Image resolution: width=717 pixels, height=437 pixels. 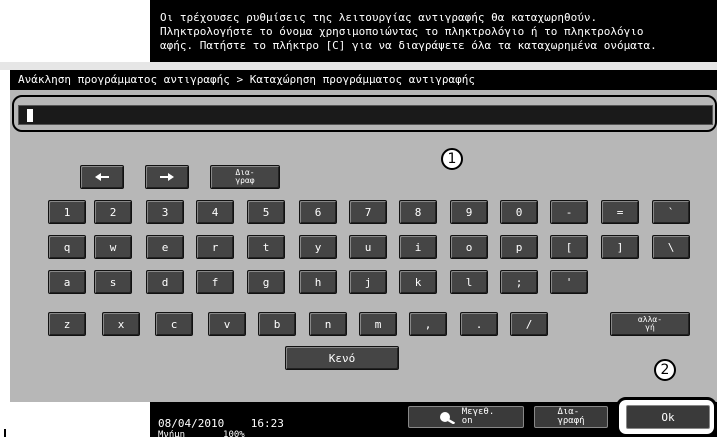 I want to click on key-q: q, so click(x=67, y=247).